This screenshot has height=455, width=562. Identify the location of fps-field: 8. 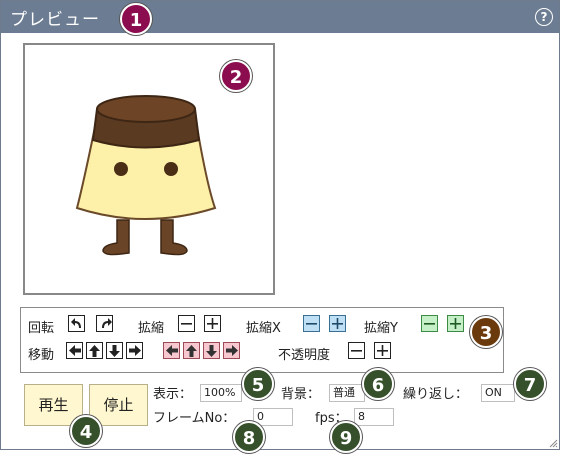
(374, 417).